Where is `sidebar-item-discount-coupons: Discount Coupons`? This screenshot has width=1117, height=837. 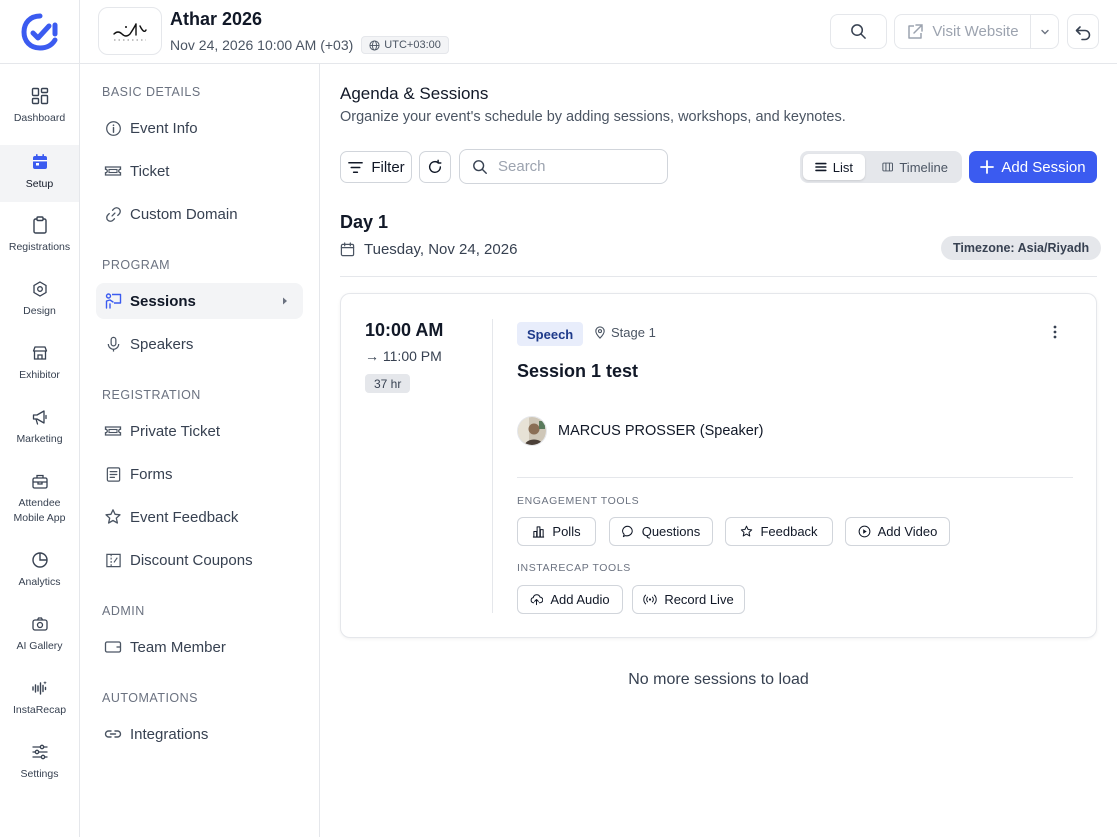
sidebar-item-discount-coupons: Discount Coupons is located at coordinates (199, 560).